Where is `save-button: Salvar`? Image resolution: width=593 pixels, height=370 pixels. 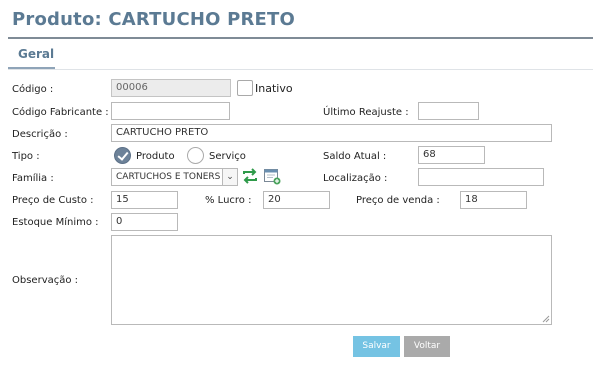
save-button: Salvar is located at coordinates (376, 346).